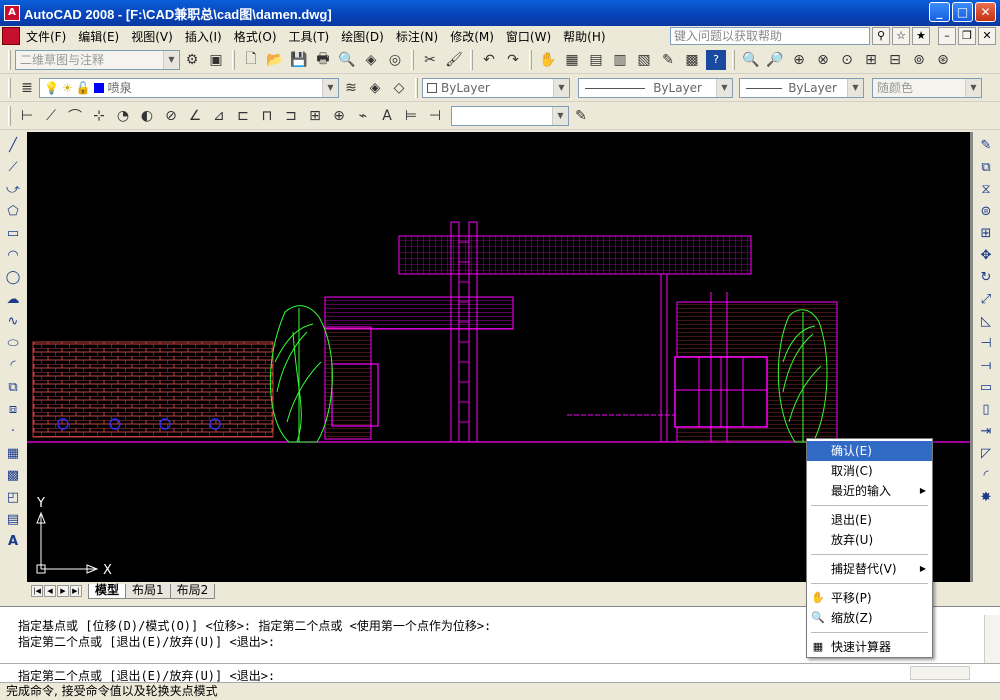 This screenshot has width=1000, height=700. Describe the element at coordinates (943, 60) in the screenshot. I see `zoom-previous-icon: ⊛` at that location.